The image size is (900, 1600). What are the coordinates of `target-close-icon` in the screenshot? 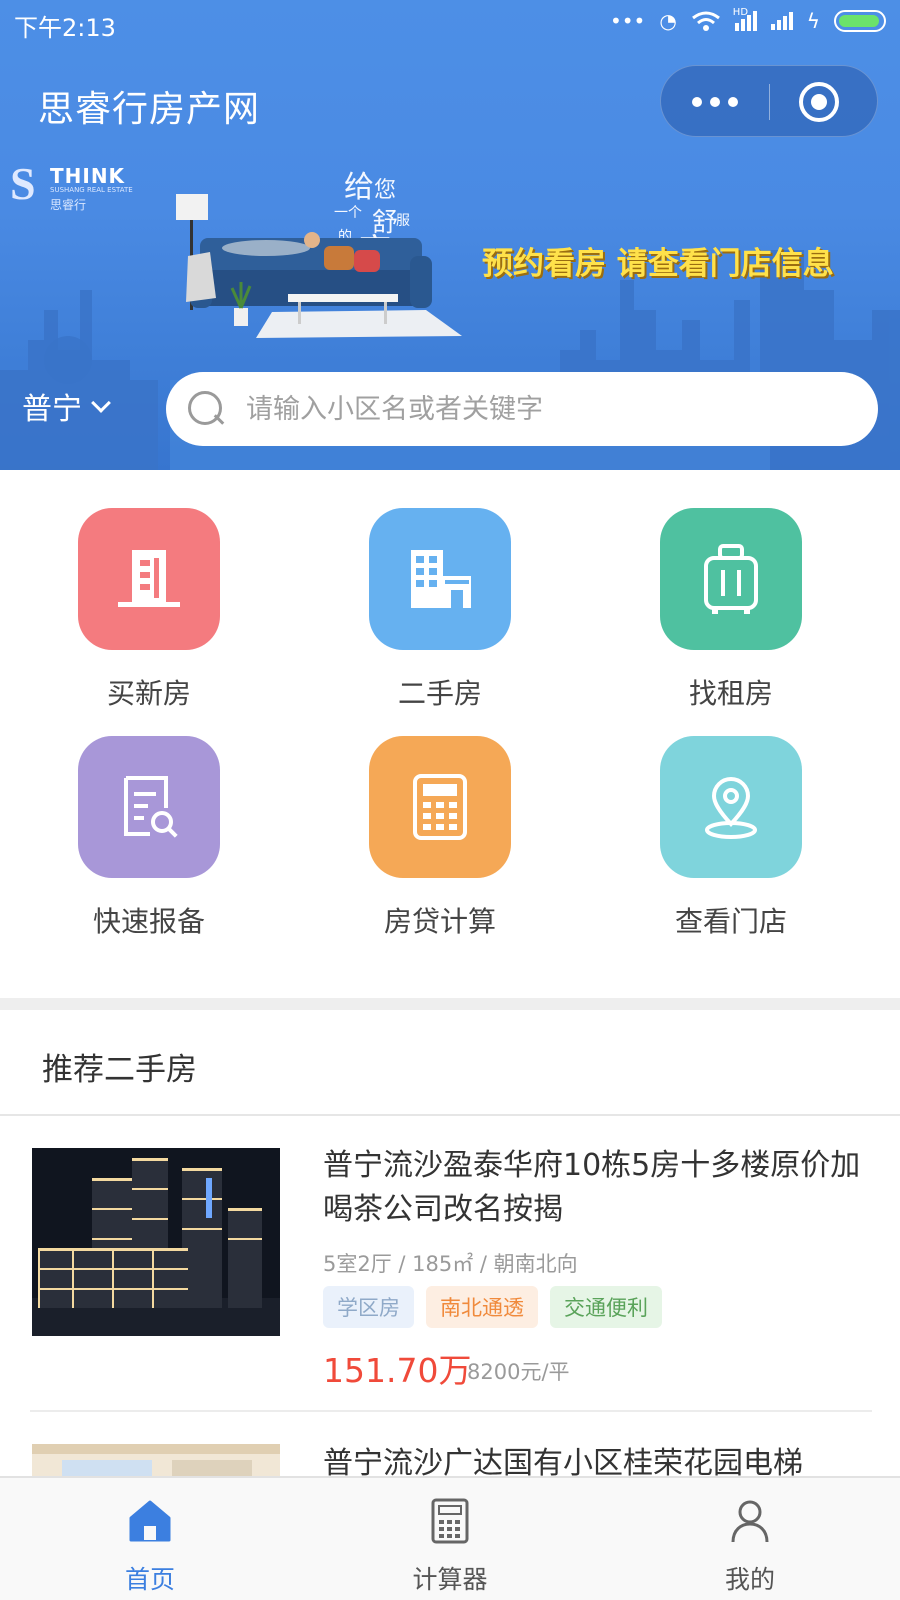 It's located at (819, 102).